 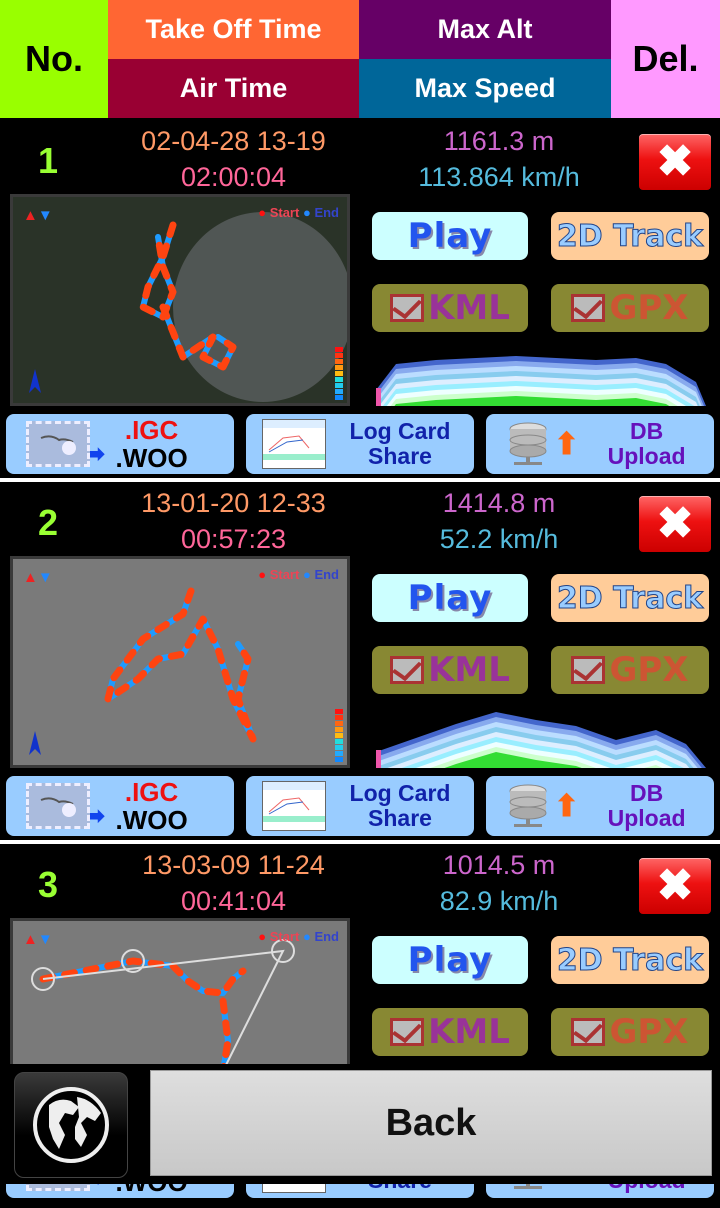 I want to click on database-icon, so click(x=528, y=806).